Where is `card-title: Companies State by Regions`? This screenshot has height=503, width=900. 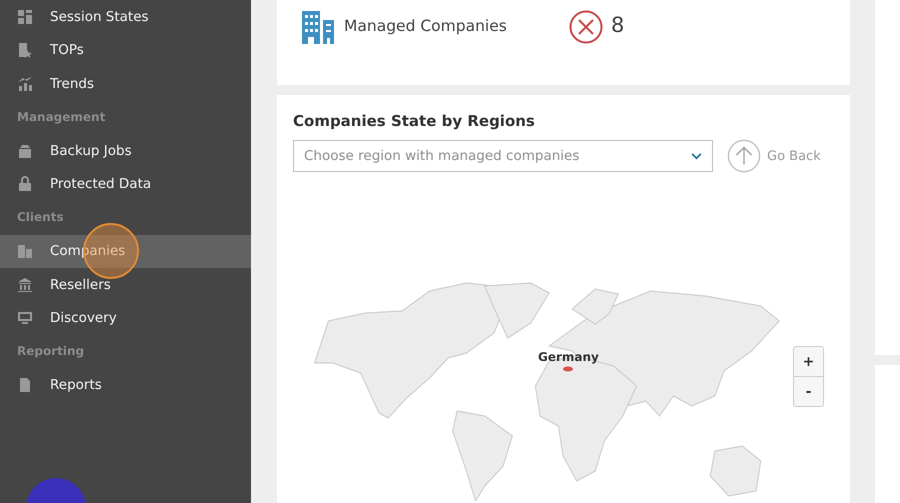 card-title: Companies State by Regions is located at coordinates (414, 121).